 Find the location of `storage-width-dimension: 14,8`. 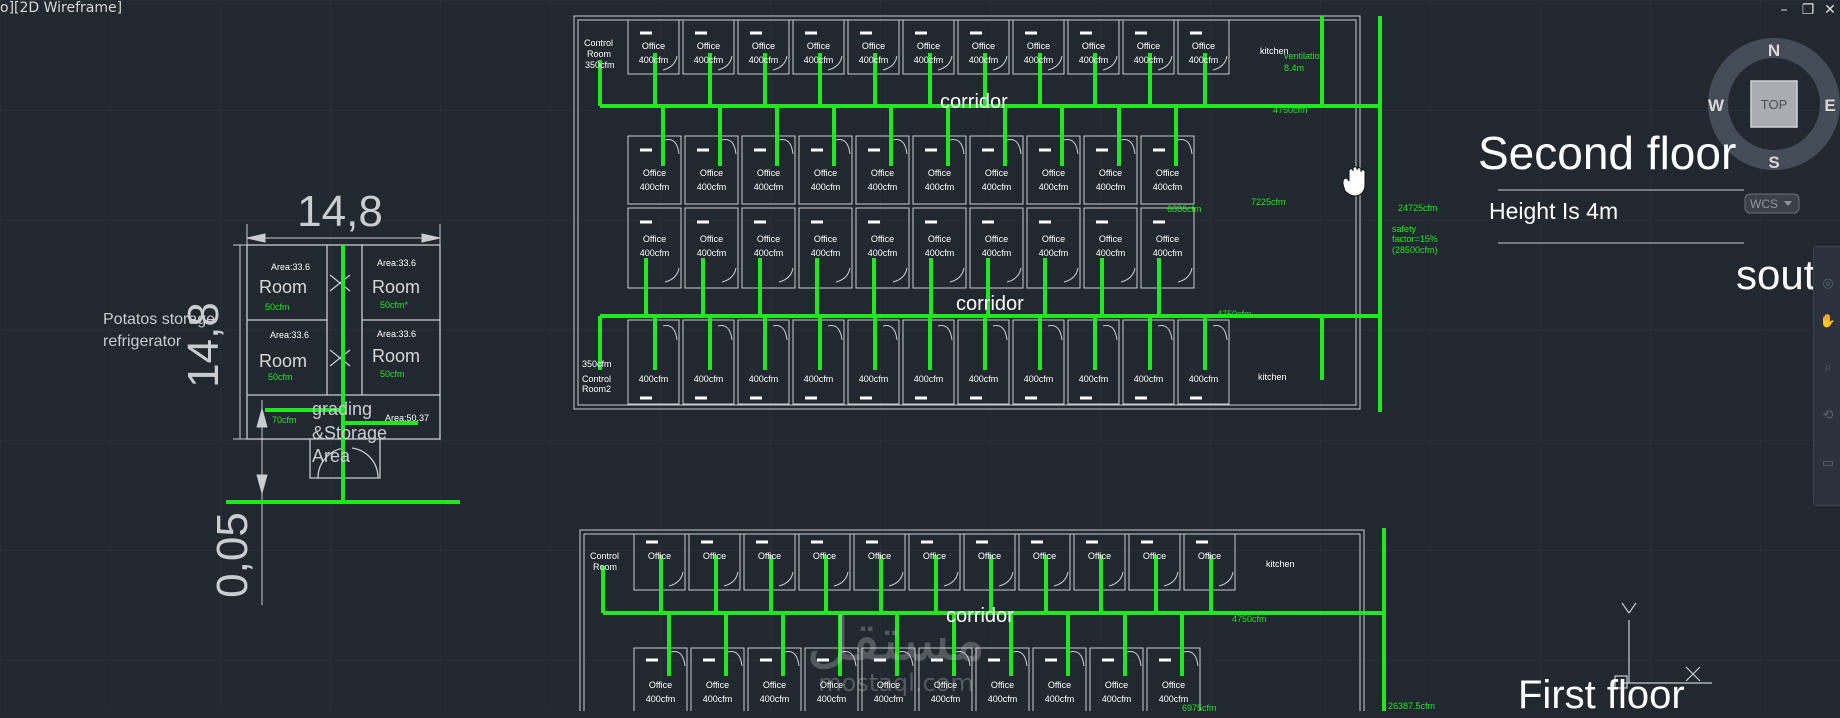

storage-width-dimension: 14,8 is located at coordinates (340, 211).